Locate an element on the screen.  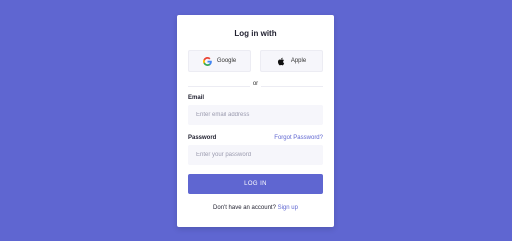
login-title: Log in with is located at coordinates (255, 33).